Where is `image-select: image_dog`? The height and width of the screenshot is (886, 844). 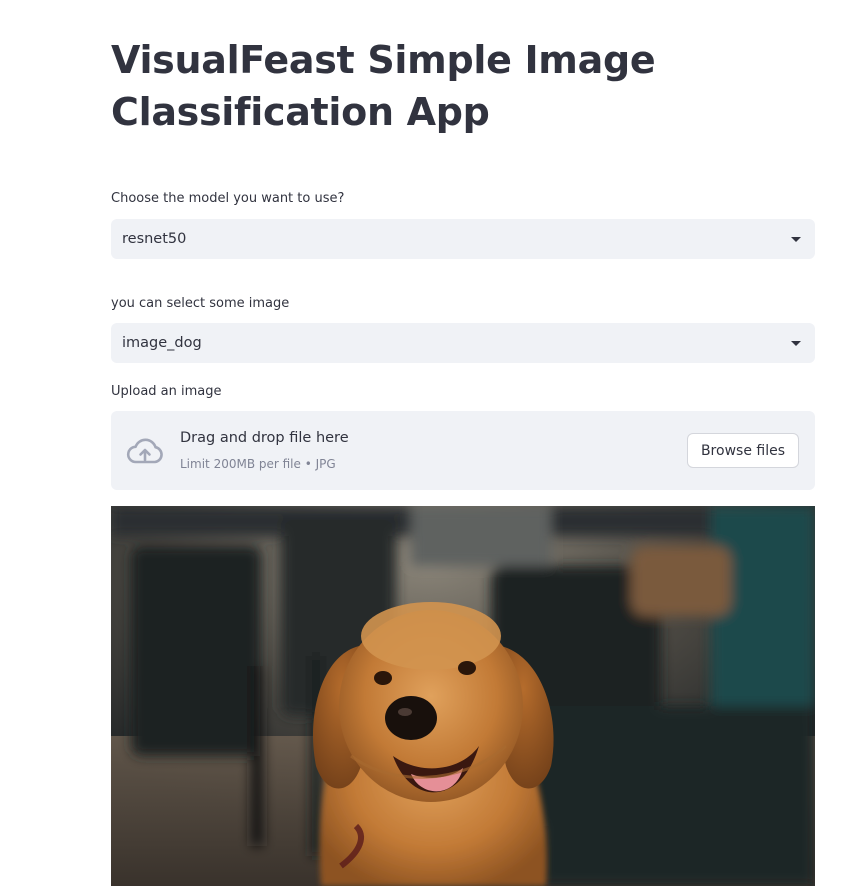 image-select: image_dog is located at coordinates (463, 343).